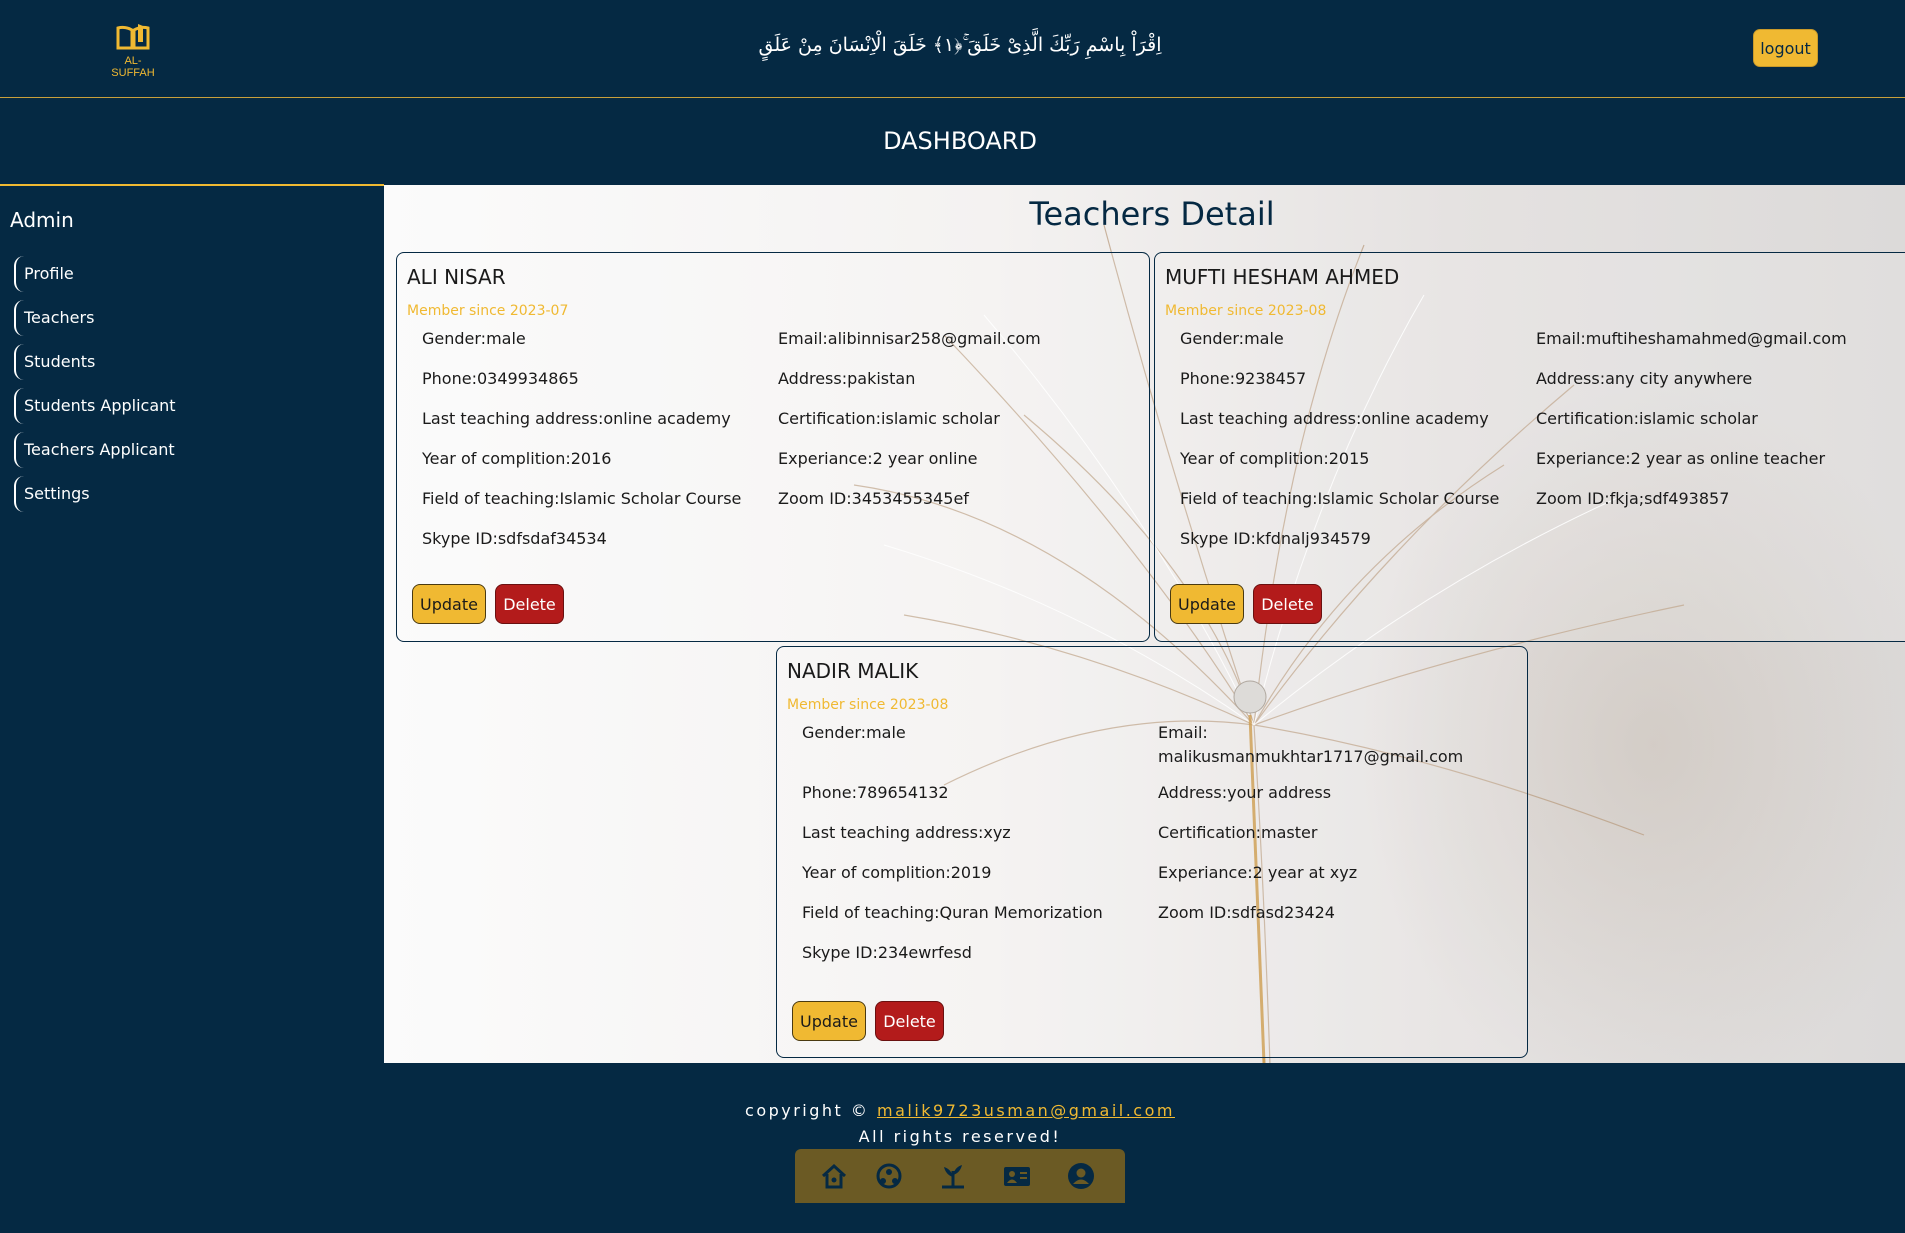 The height and width of the screenshot is (1233, 1905). I want to click on sidebar-item-students: Students, so click(95, 362).